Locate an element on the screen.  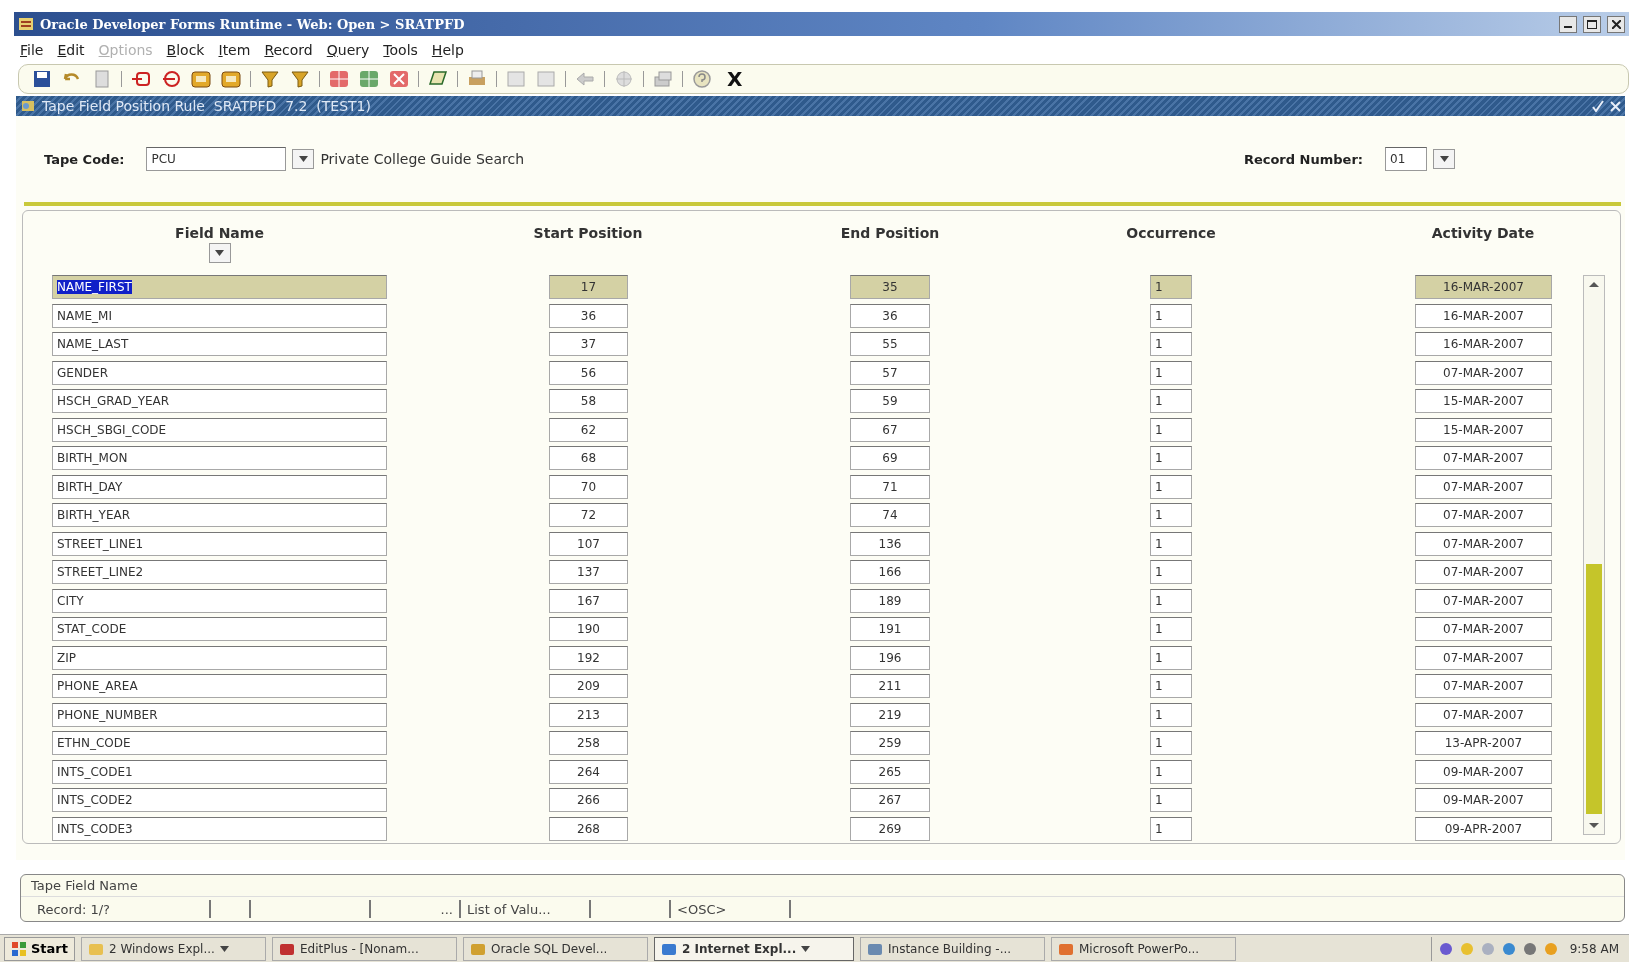
end-position-input: 35 is located at coordinates (890, 287).